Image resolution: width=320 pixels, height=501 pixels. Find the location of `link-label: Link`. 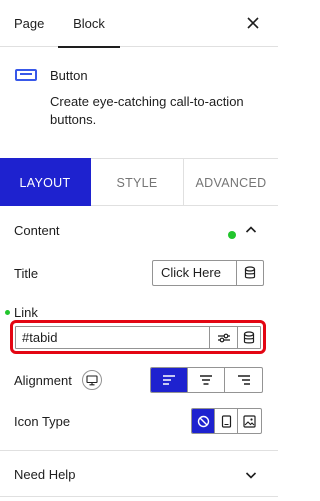

link-label: Link is located at coordinates (26, 312).